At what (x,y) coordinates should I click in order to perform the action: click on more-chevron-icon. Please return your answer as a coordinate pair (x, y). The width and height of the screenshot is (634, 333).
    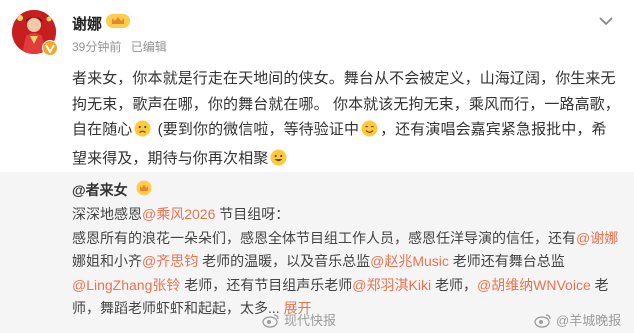
    Looking at the image, I should click on (606, 21).